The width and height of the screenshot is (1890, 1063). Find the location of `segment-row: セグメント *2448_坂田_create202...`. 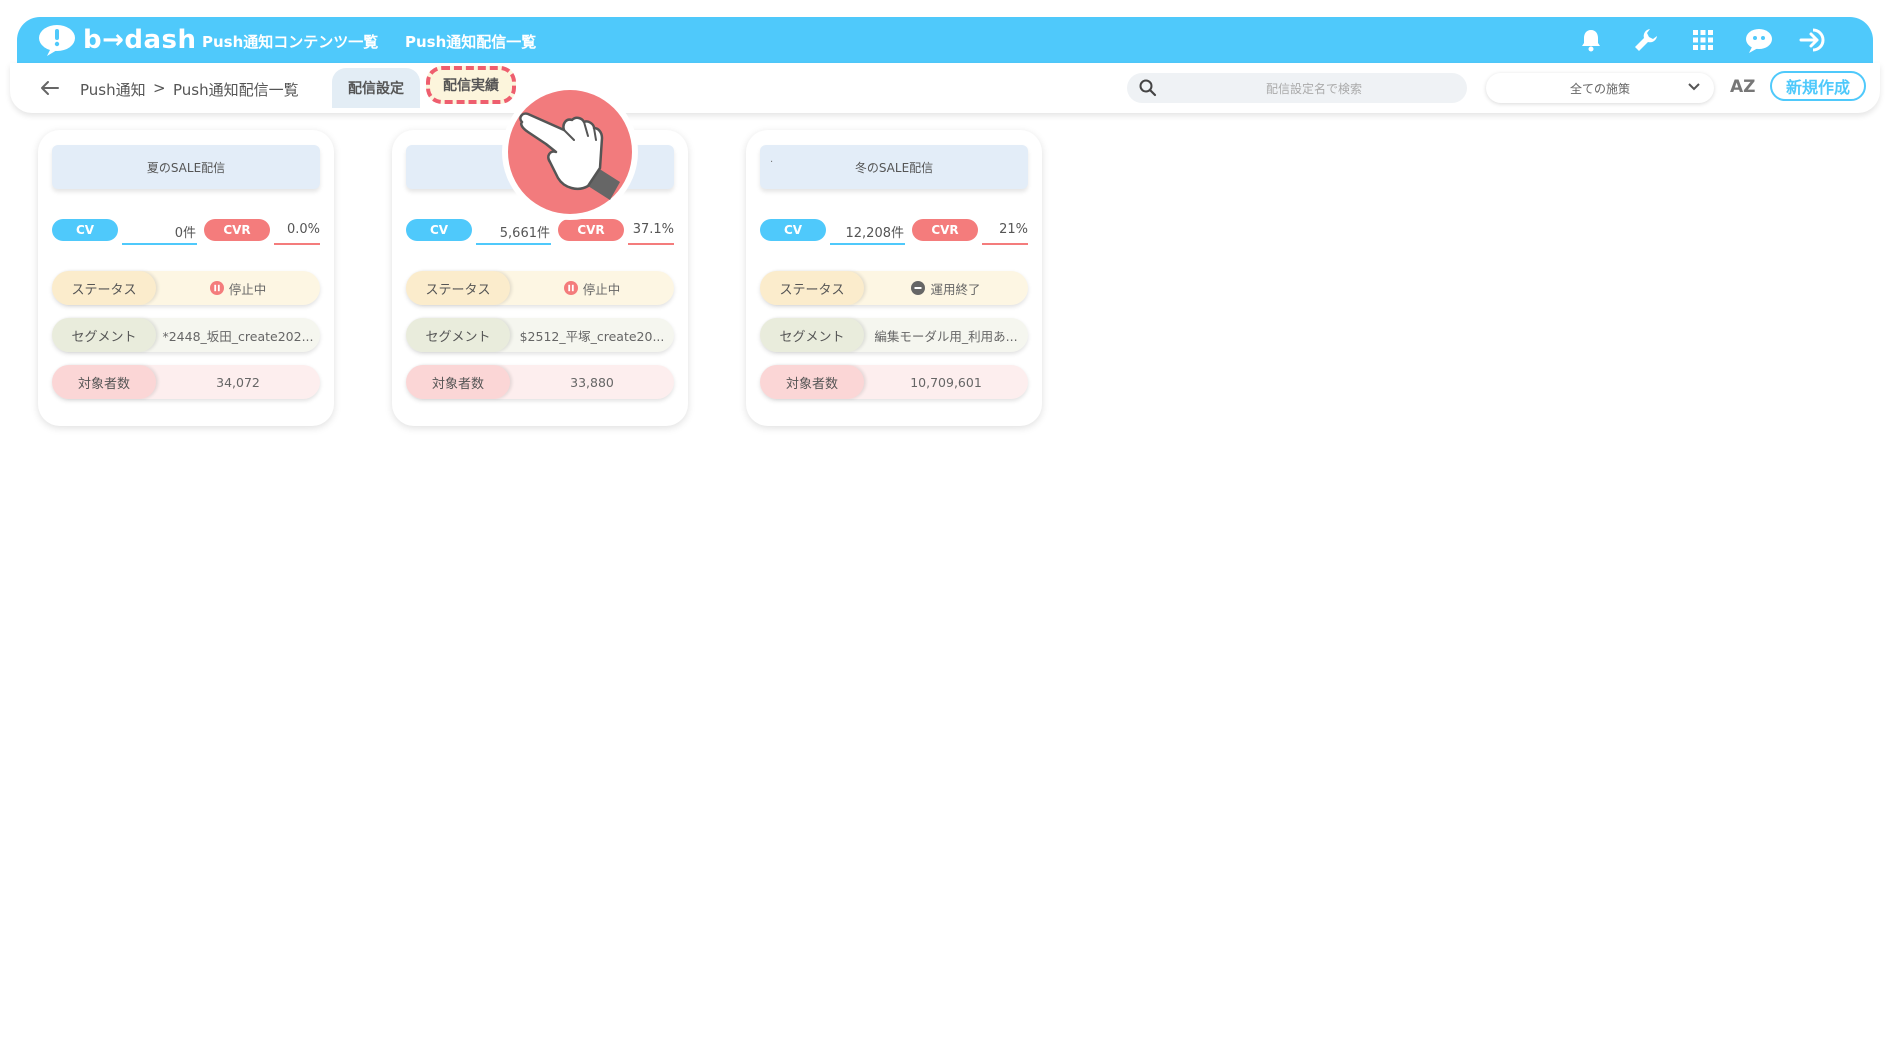

segment-row: セグメント *2448_坂田_create202... is located at coordinates (186, 335).